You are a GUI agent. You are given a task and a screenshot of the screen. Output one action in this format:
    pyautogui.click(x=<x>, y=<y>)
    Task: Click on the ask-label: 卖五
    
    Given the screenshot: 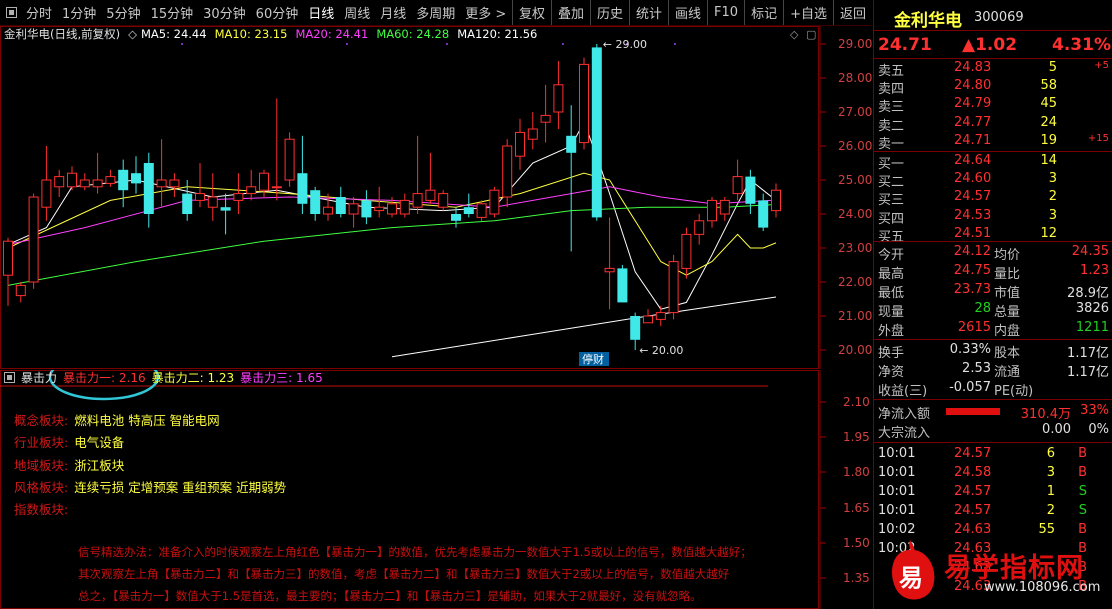 What is the action you would take?
    pyautogui.click(x=891, y=71)
    